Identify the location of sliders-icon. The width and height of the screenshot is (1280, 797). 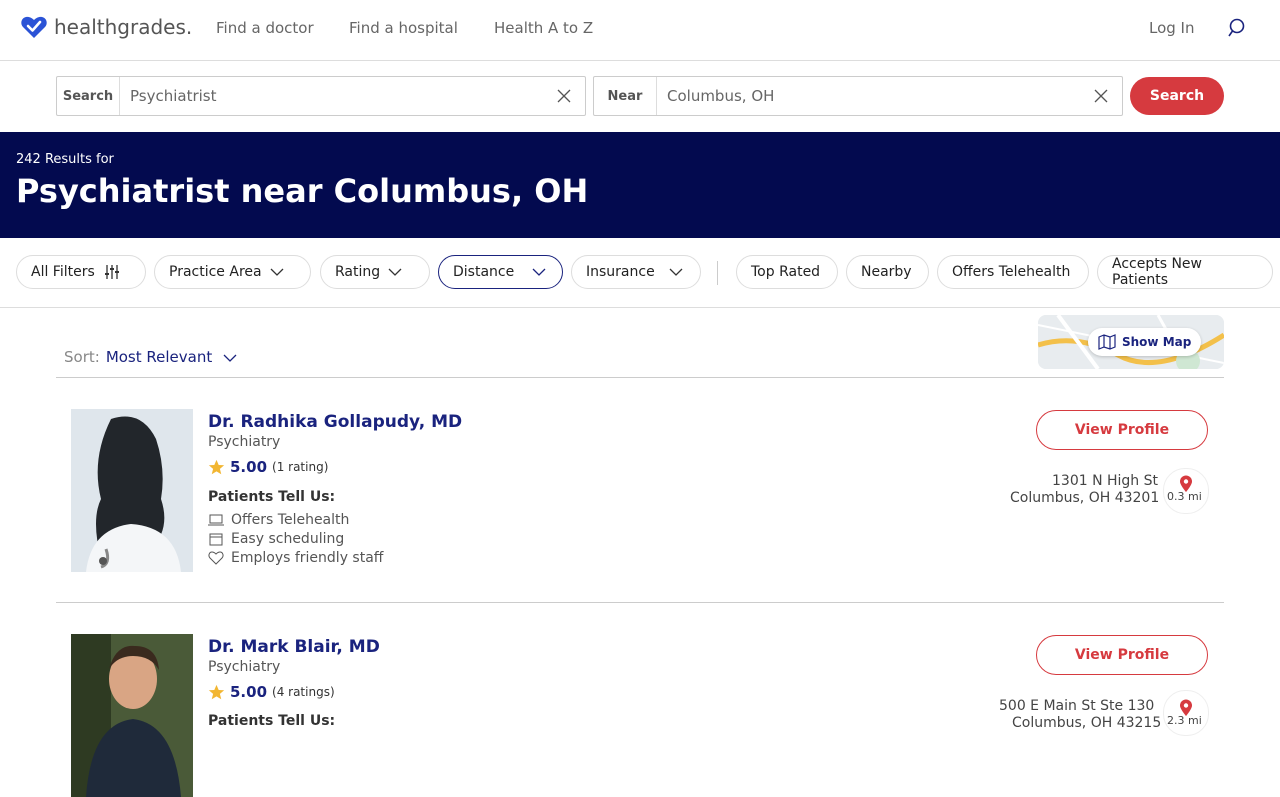
(112, 272).